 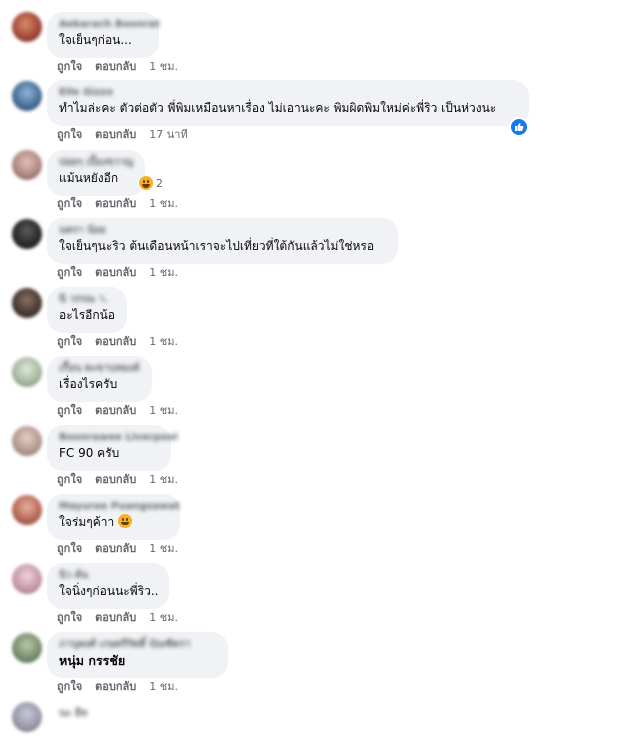 What do you see at coordinates (87, 315) in the screenshot?
I see `comment-text: อะไรอีกน้อ` at bounding box center [87, 315].